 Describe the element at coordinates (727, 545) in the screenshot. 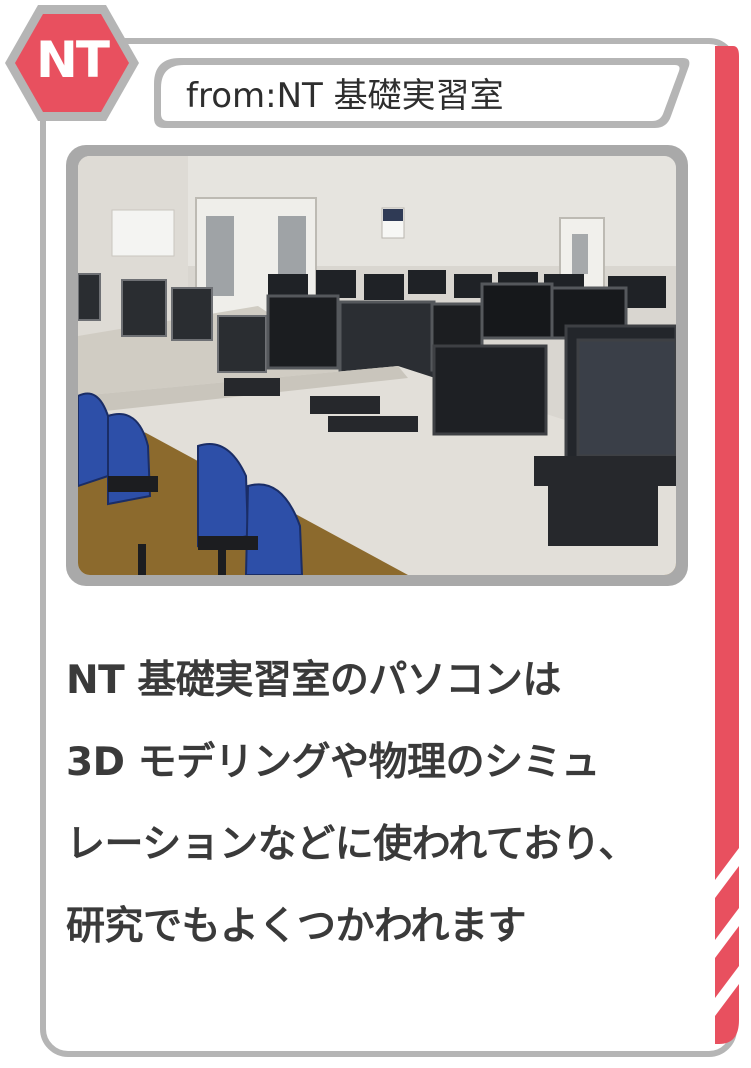

I see `side-stripe` at that location.